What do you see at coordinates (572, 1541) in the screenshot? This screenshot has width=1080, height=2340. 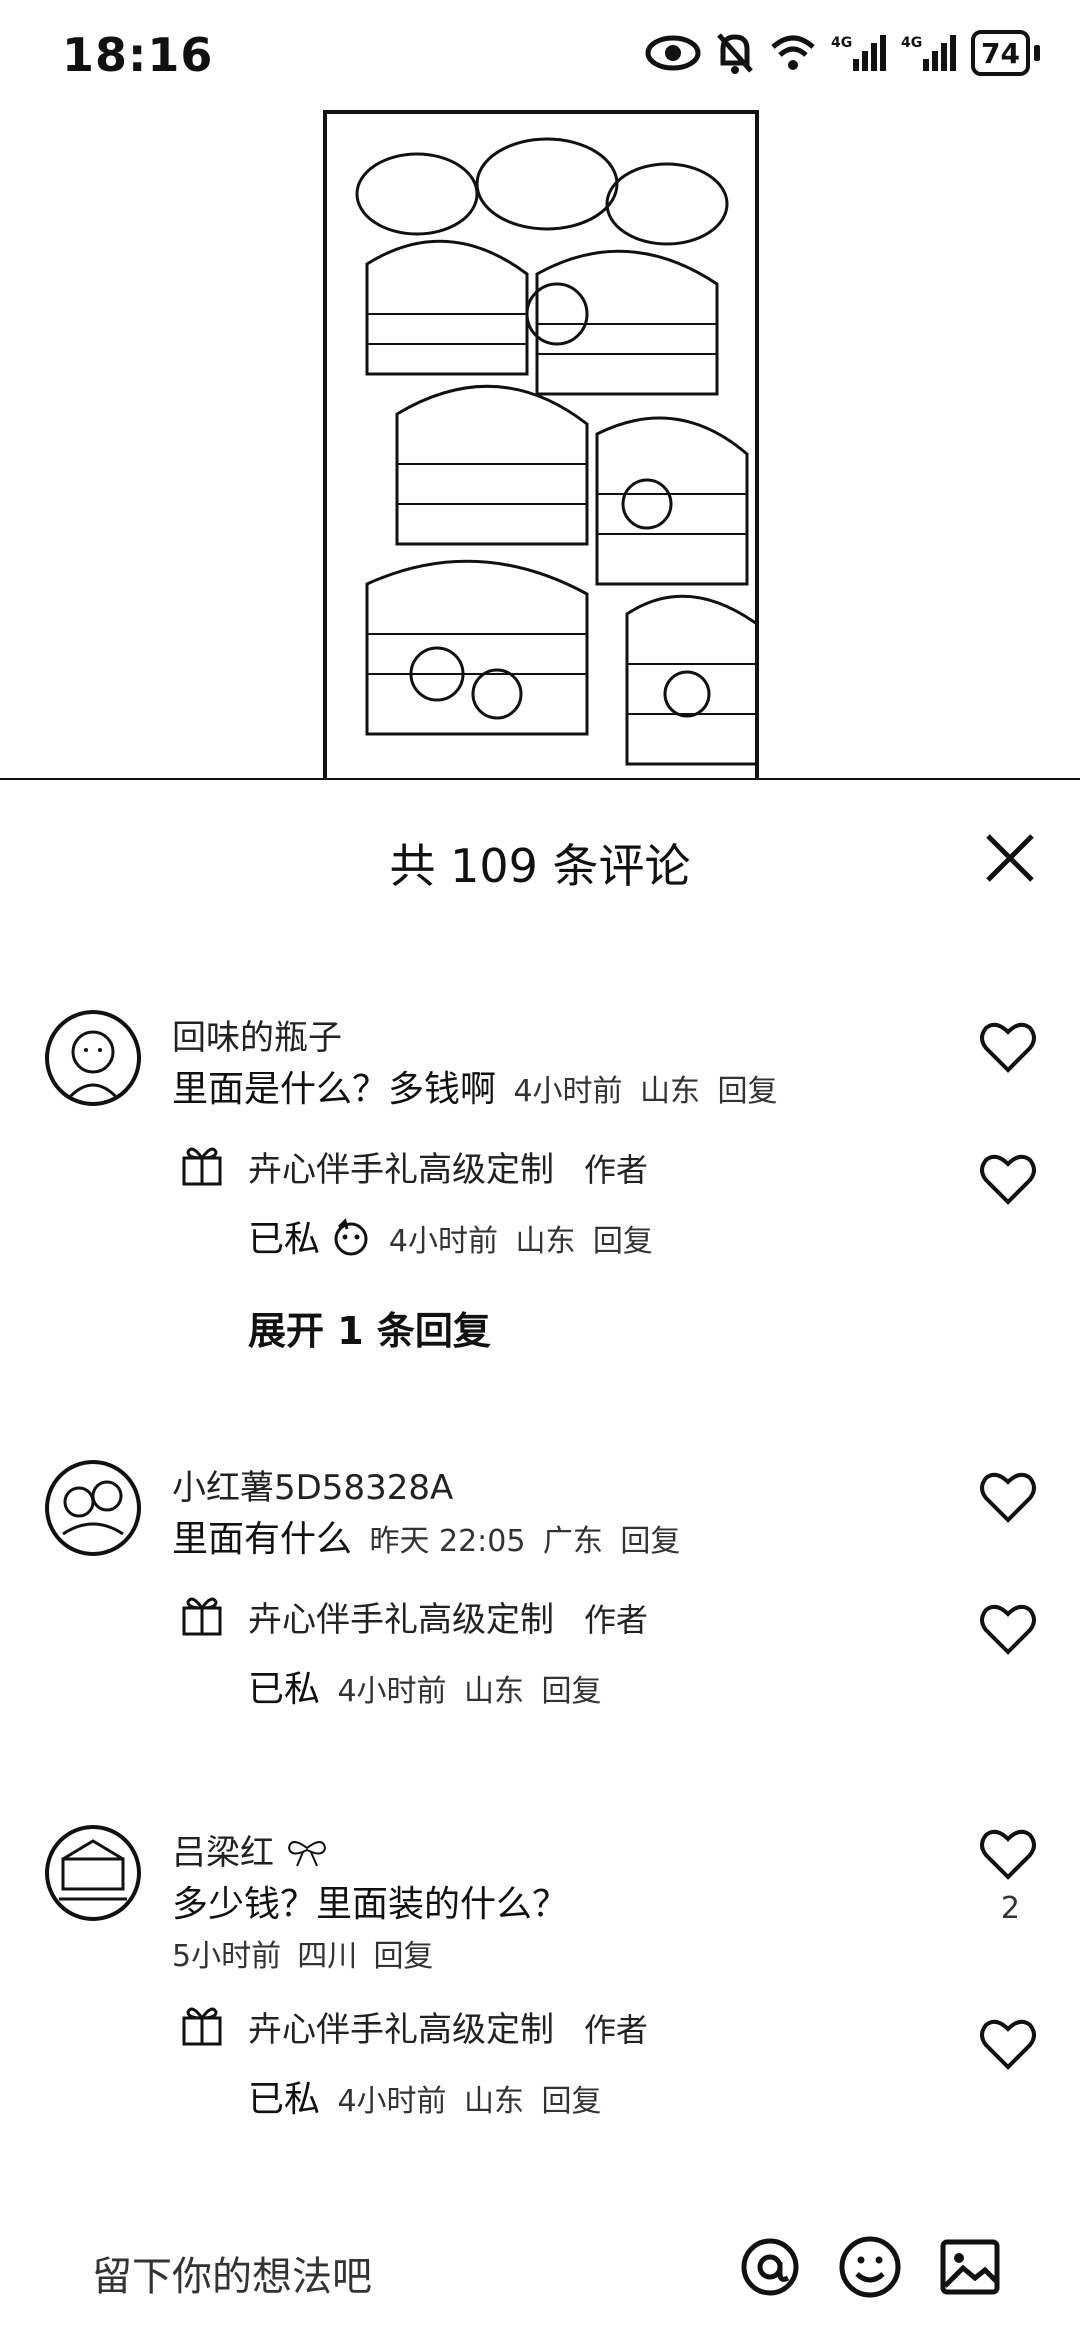 I see `comment-location: 广东` at bounding box center [572, 1541].